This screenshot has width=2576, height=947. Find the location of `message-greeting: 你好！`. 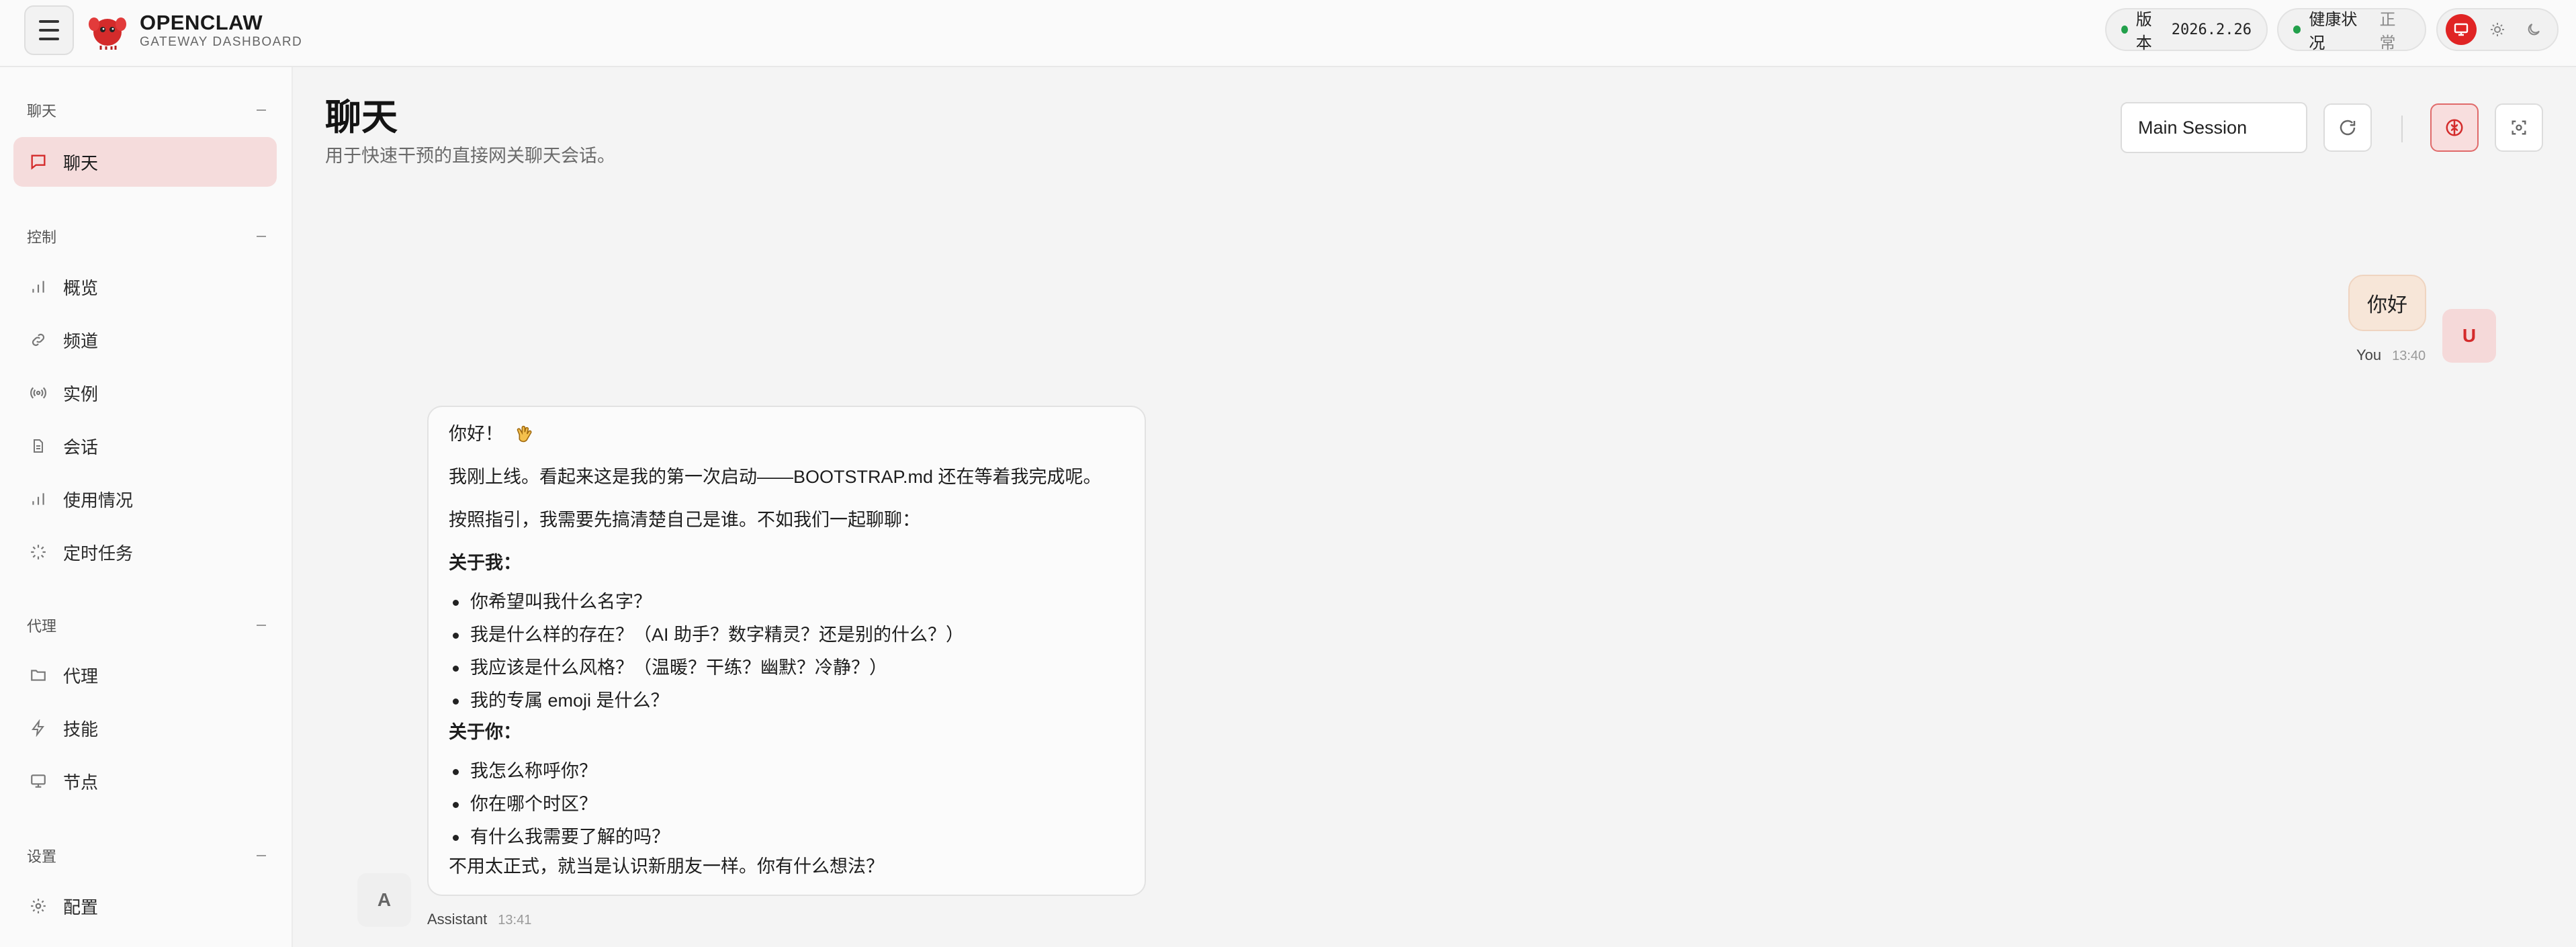

message-greeting: 你好！ is located at coordinates (492, 435).